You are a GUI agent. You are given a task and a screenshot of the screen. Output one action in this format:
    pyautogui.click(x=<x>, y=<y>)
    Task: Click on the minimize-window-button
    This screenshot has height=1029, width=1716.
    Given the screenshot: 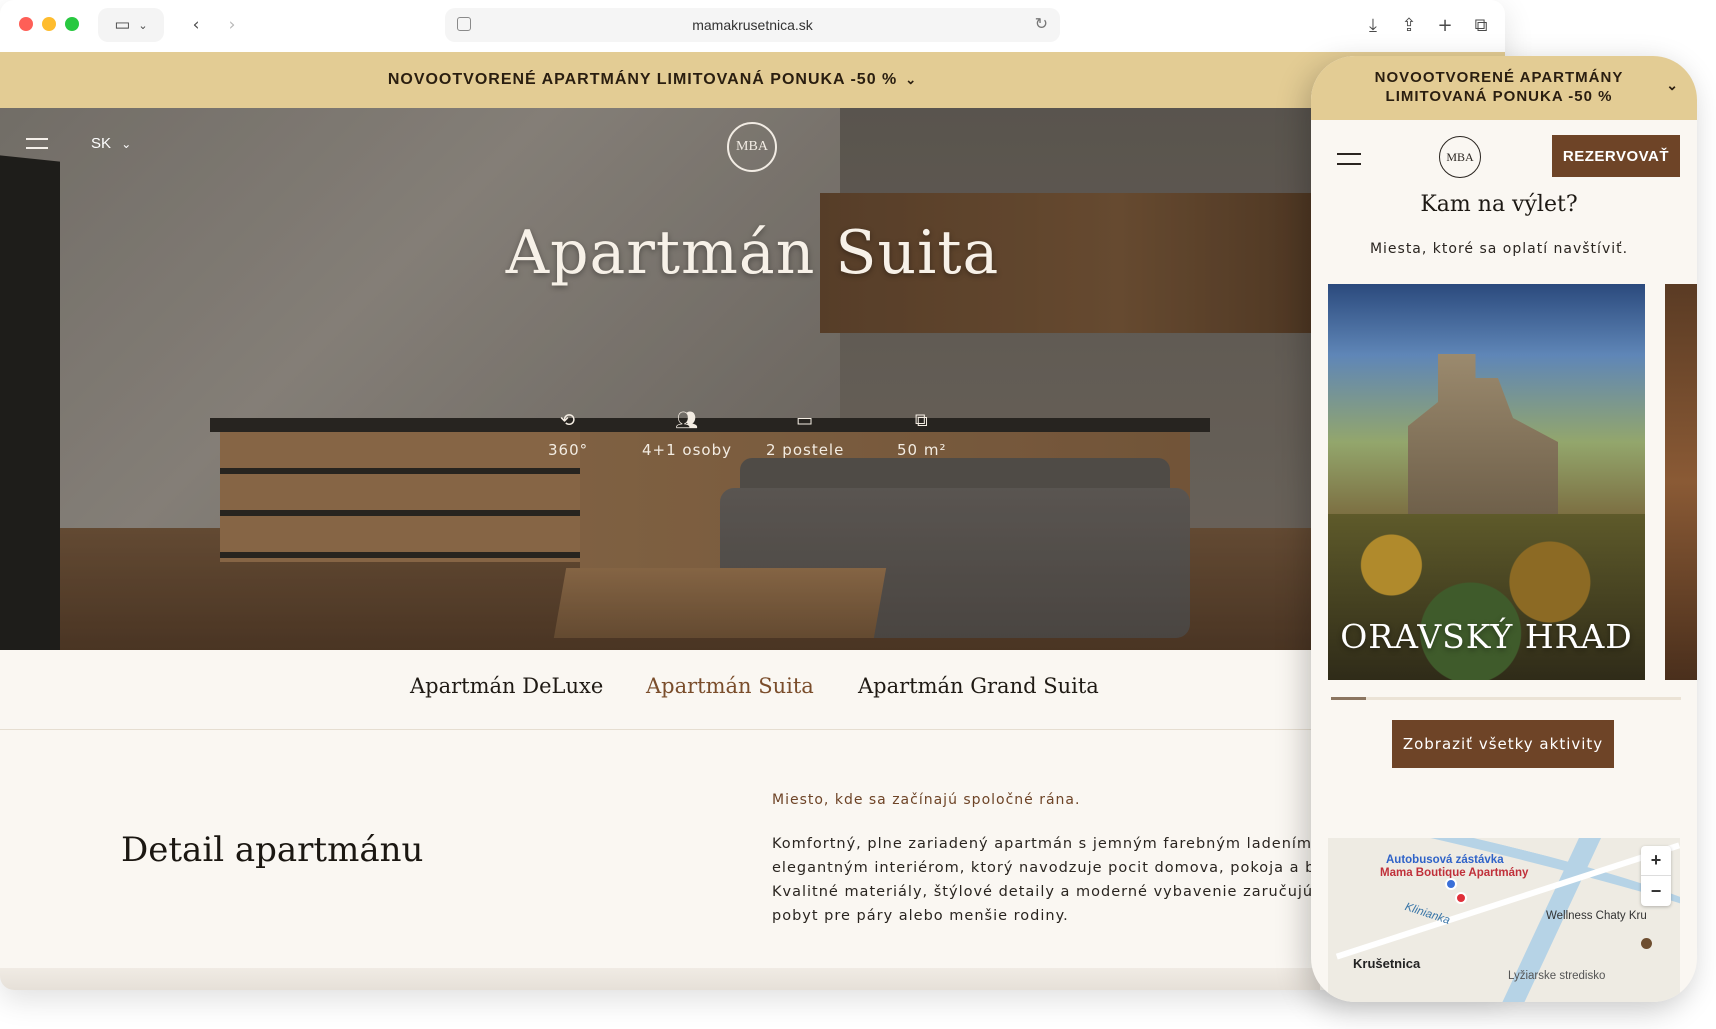 What is the action you would take?
    pyautogui.click(x=49, y=24)
    